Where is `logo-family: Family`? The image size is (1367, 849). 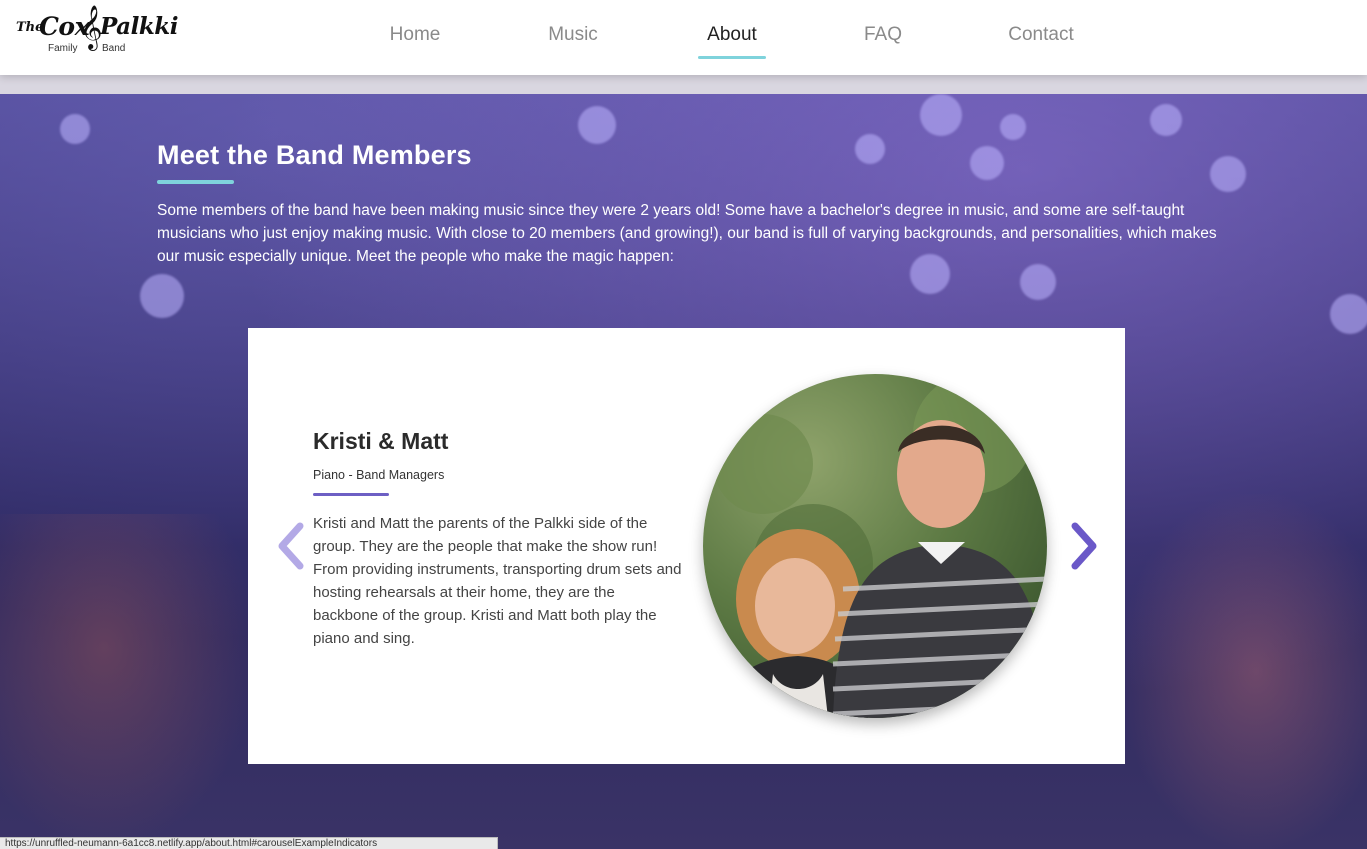 logo-family: Family is located at coordinates (63, 48).